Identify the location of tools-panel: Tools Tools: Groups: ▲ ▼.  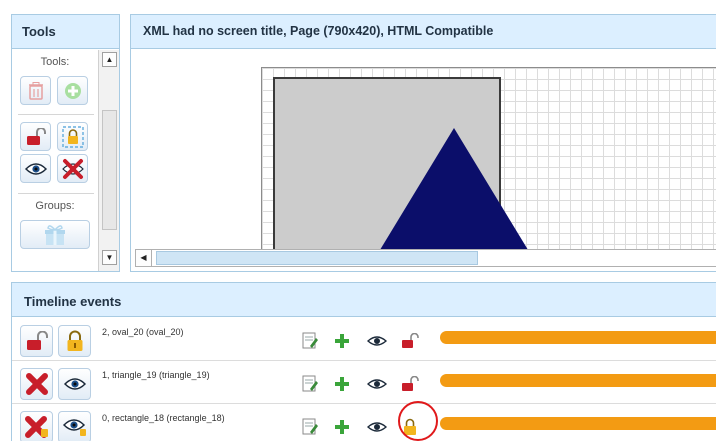
(65, 143).